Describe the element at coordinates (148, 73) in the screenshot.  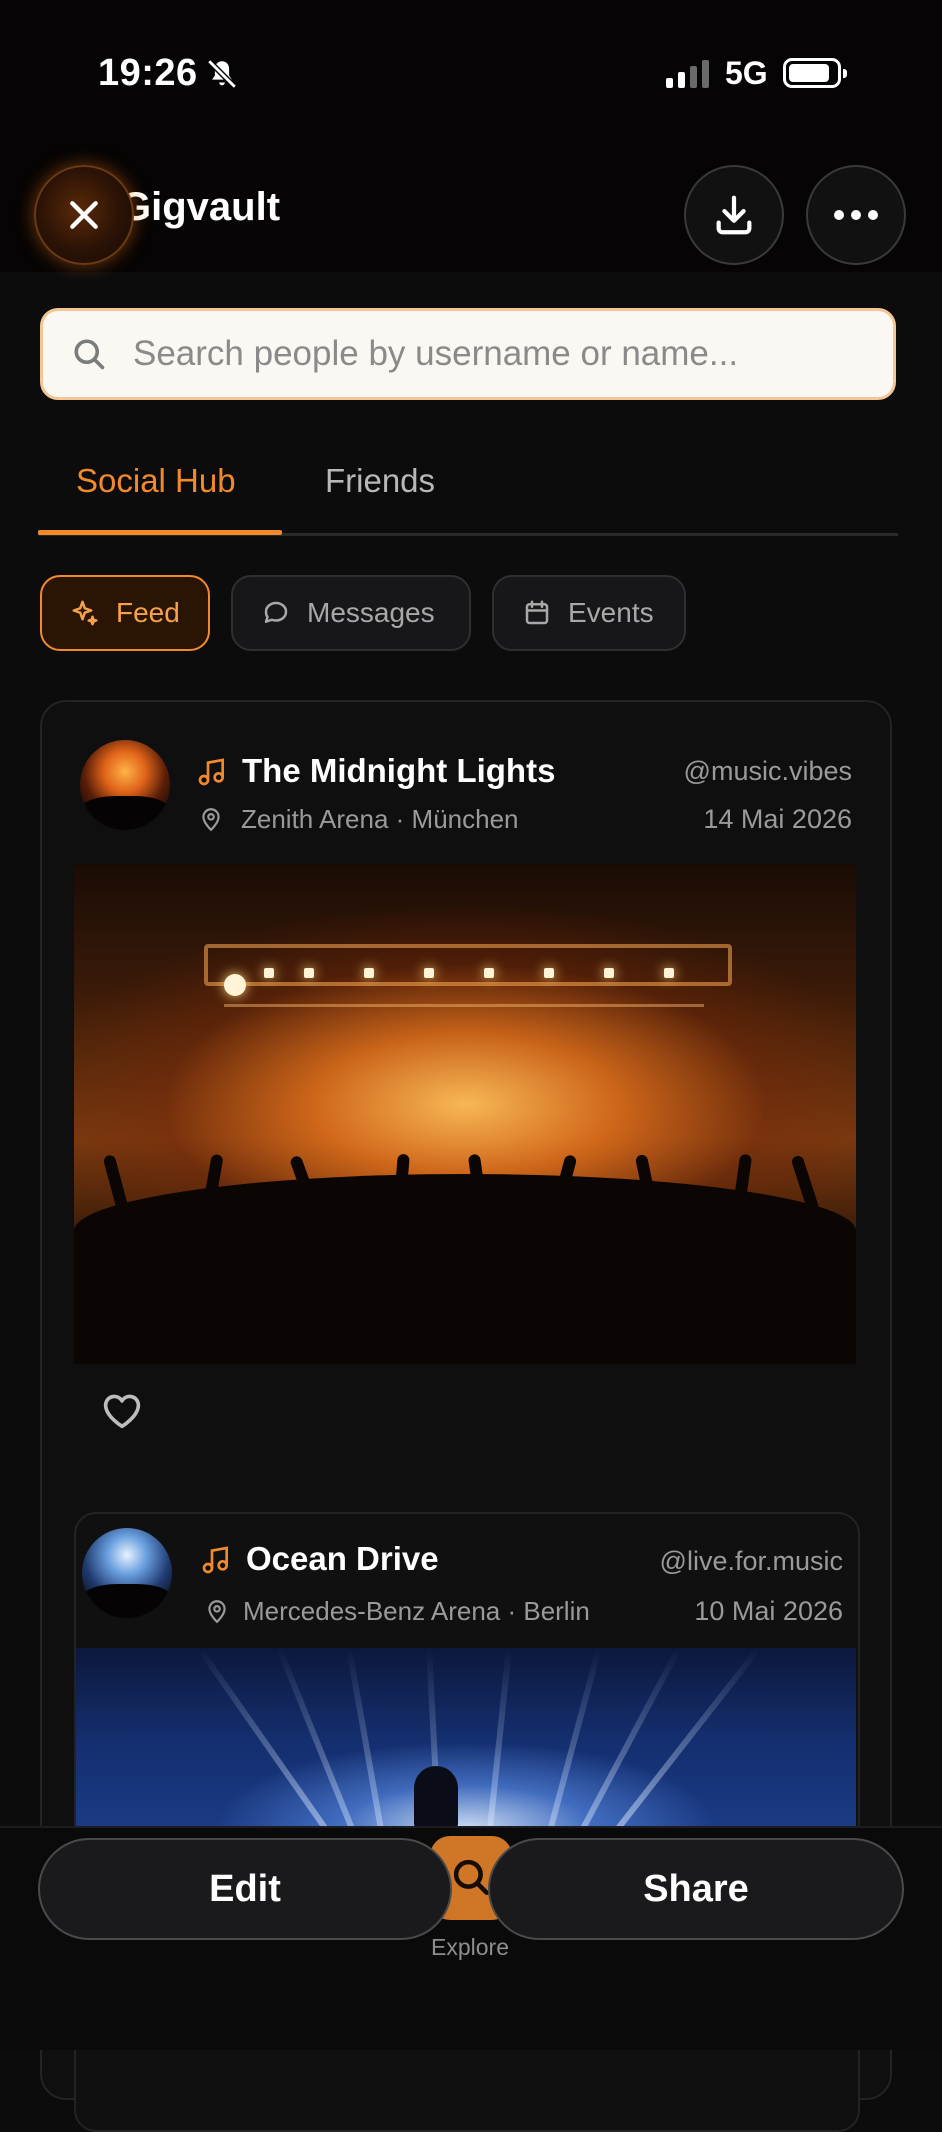
I see `status-time: 19:26` at that location.